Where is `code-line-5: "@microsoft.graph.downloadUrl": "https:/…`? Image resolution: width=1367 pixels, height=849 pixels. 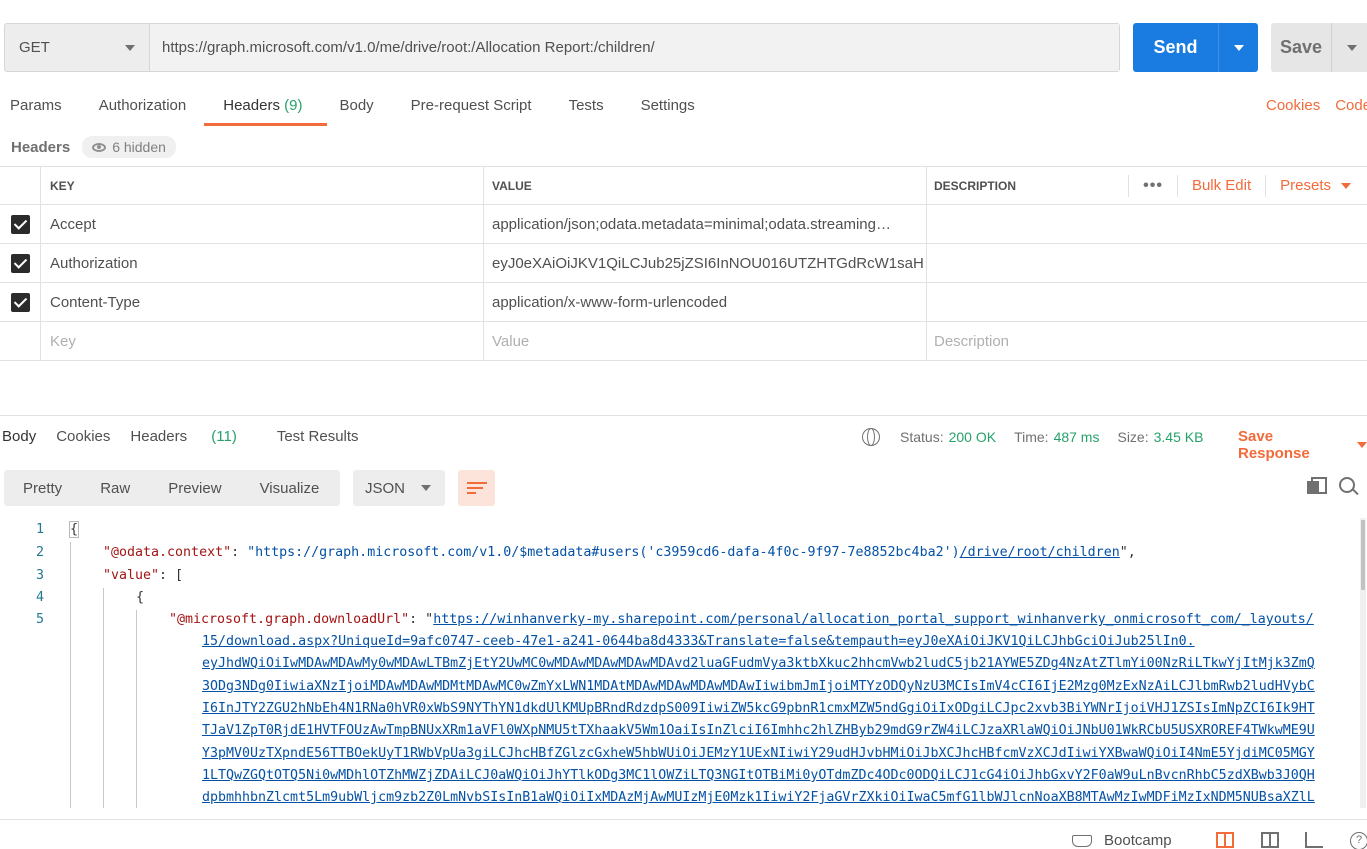 code-line-5: "@microsoft.graph.downloadUrl": "https:/… is located at coordinates (741, 619).